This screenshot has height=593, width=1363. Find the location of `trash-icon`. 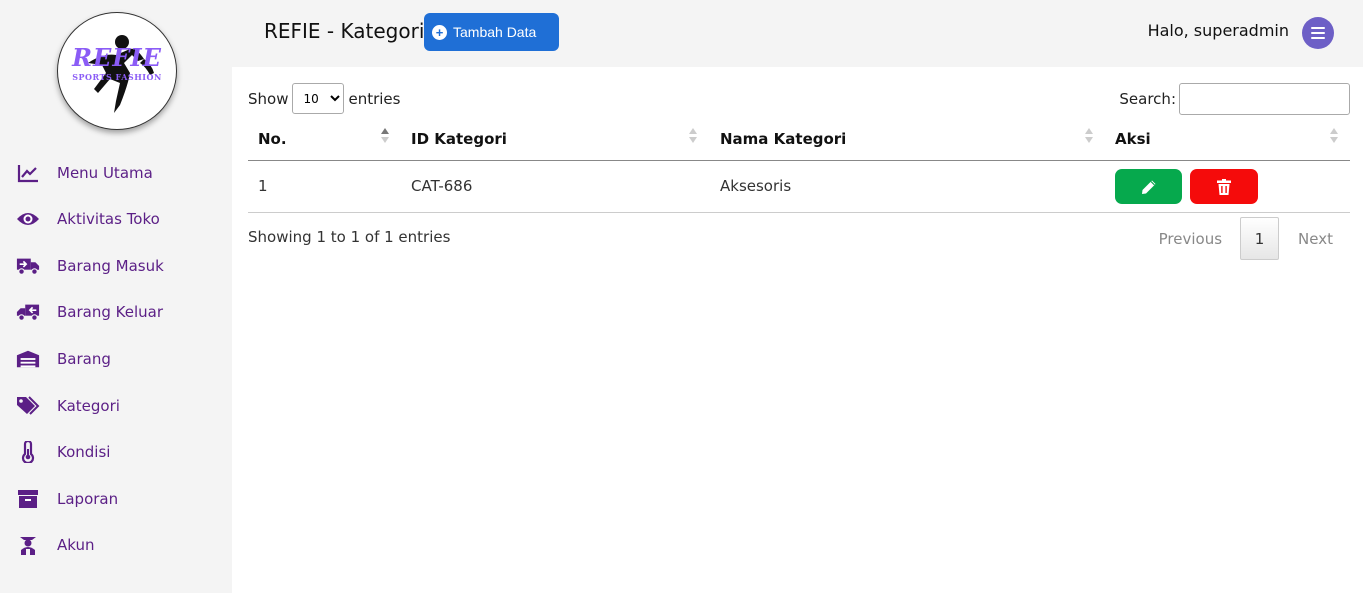

trash-icon is located at coordinates (1224, 186).